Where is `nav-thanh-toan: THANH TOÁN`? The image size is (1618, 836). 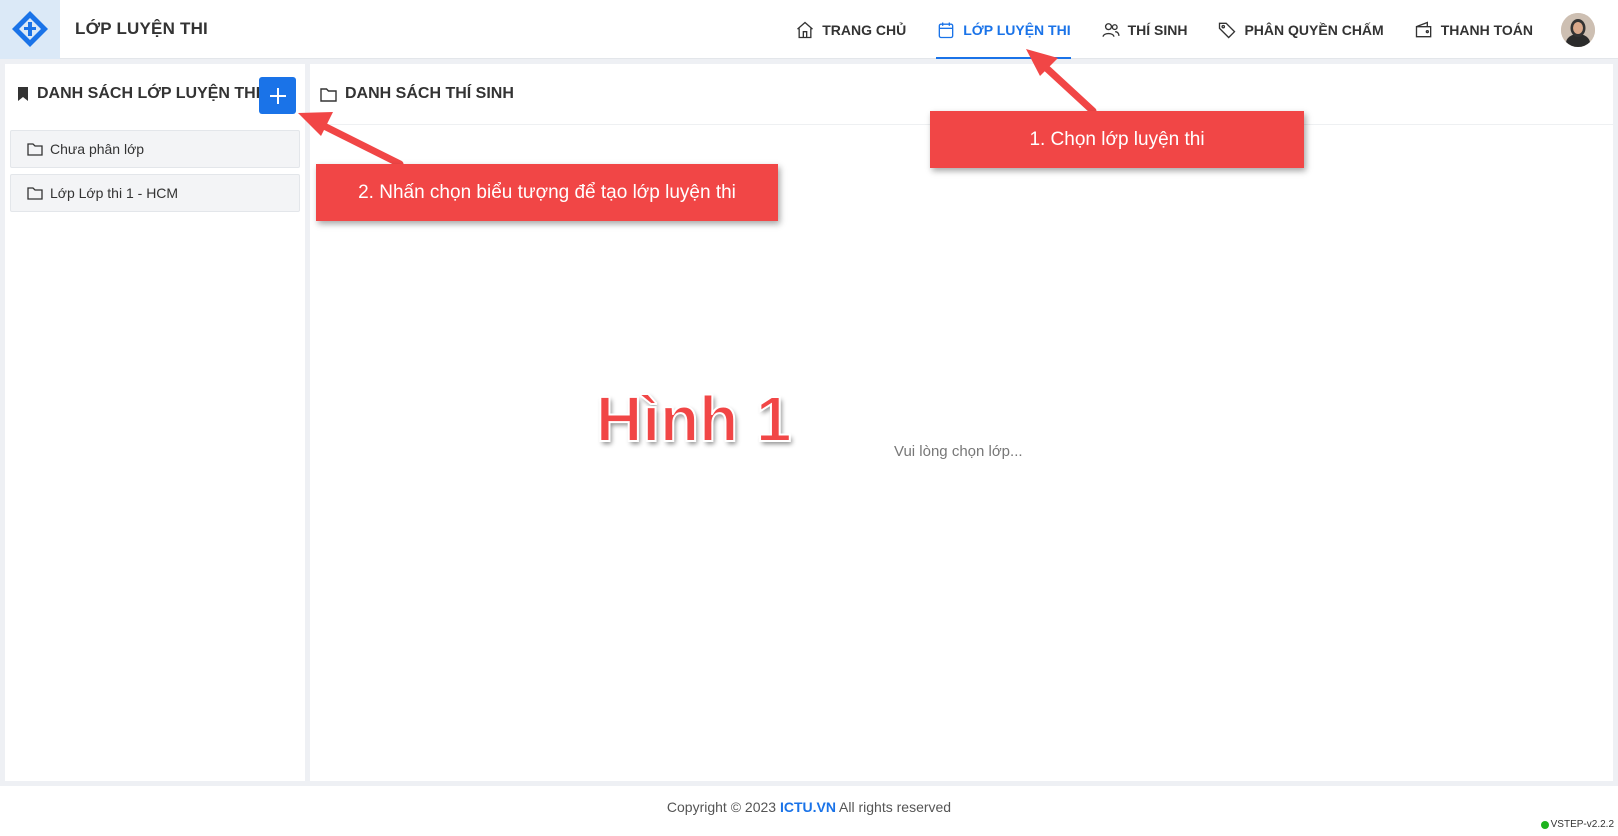
nav-thanh-toan: THANH TOÁN is located at coordinates (1473, 29).